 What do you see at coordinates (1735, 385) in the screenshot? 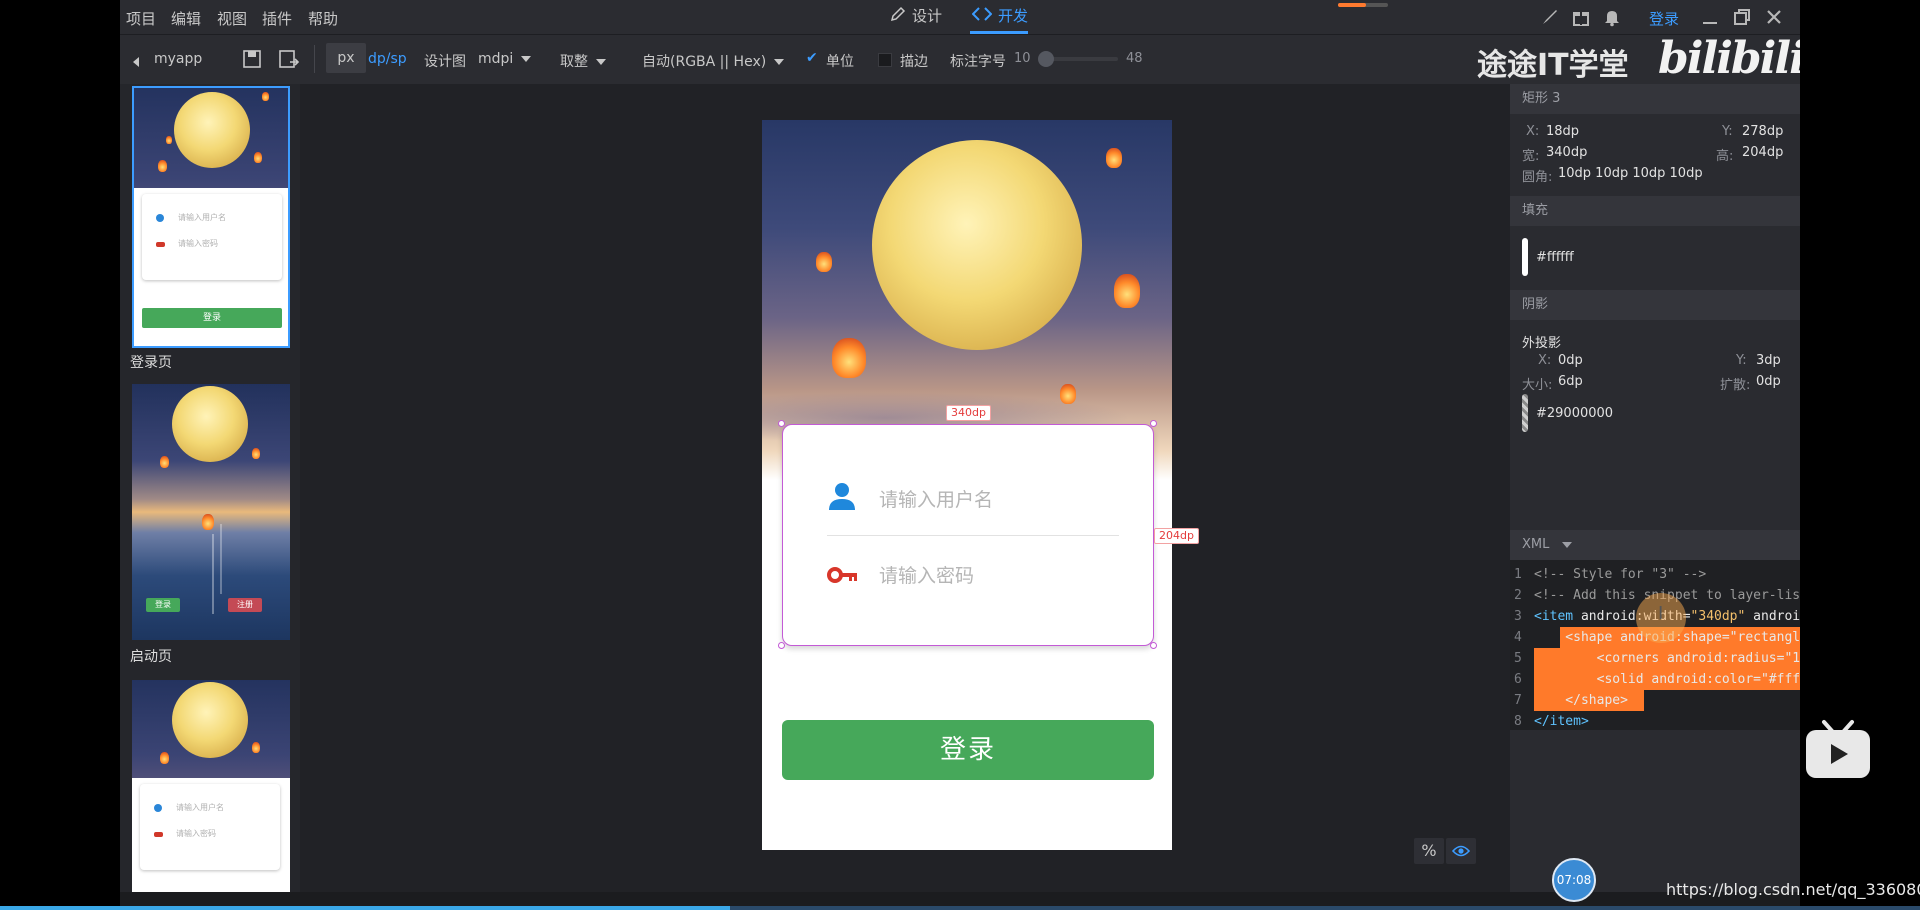
I see `shadow-spread-label: 扩散:` at bounding box center [1735, 385].